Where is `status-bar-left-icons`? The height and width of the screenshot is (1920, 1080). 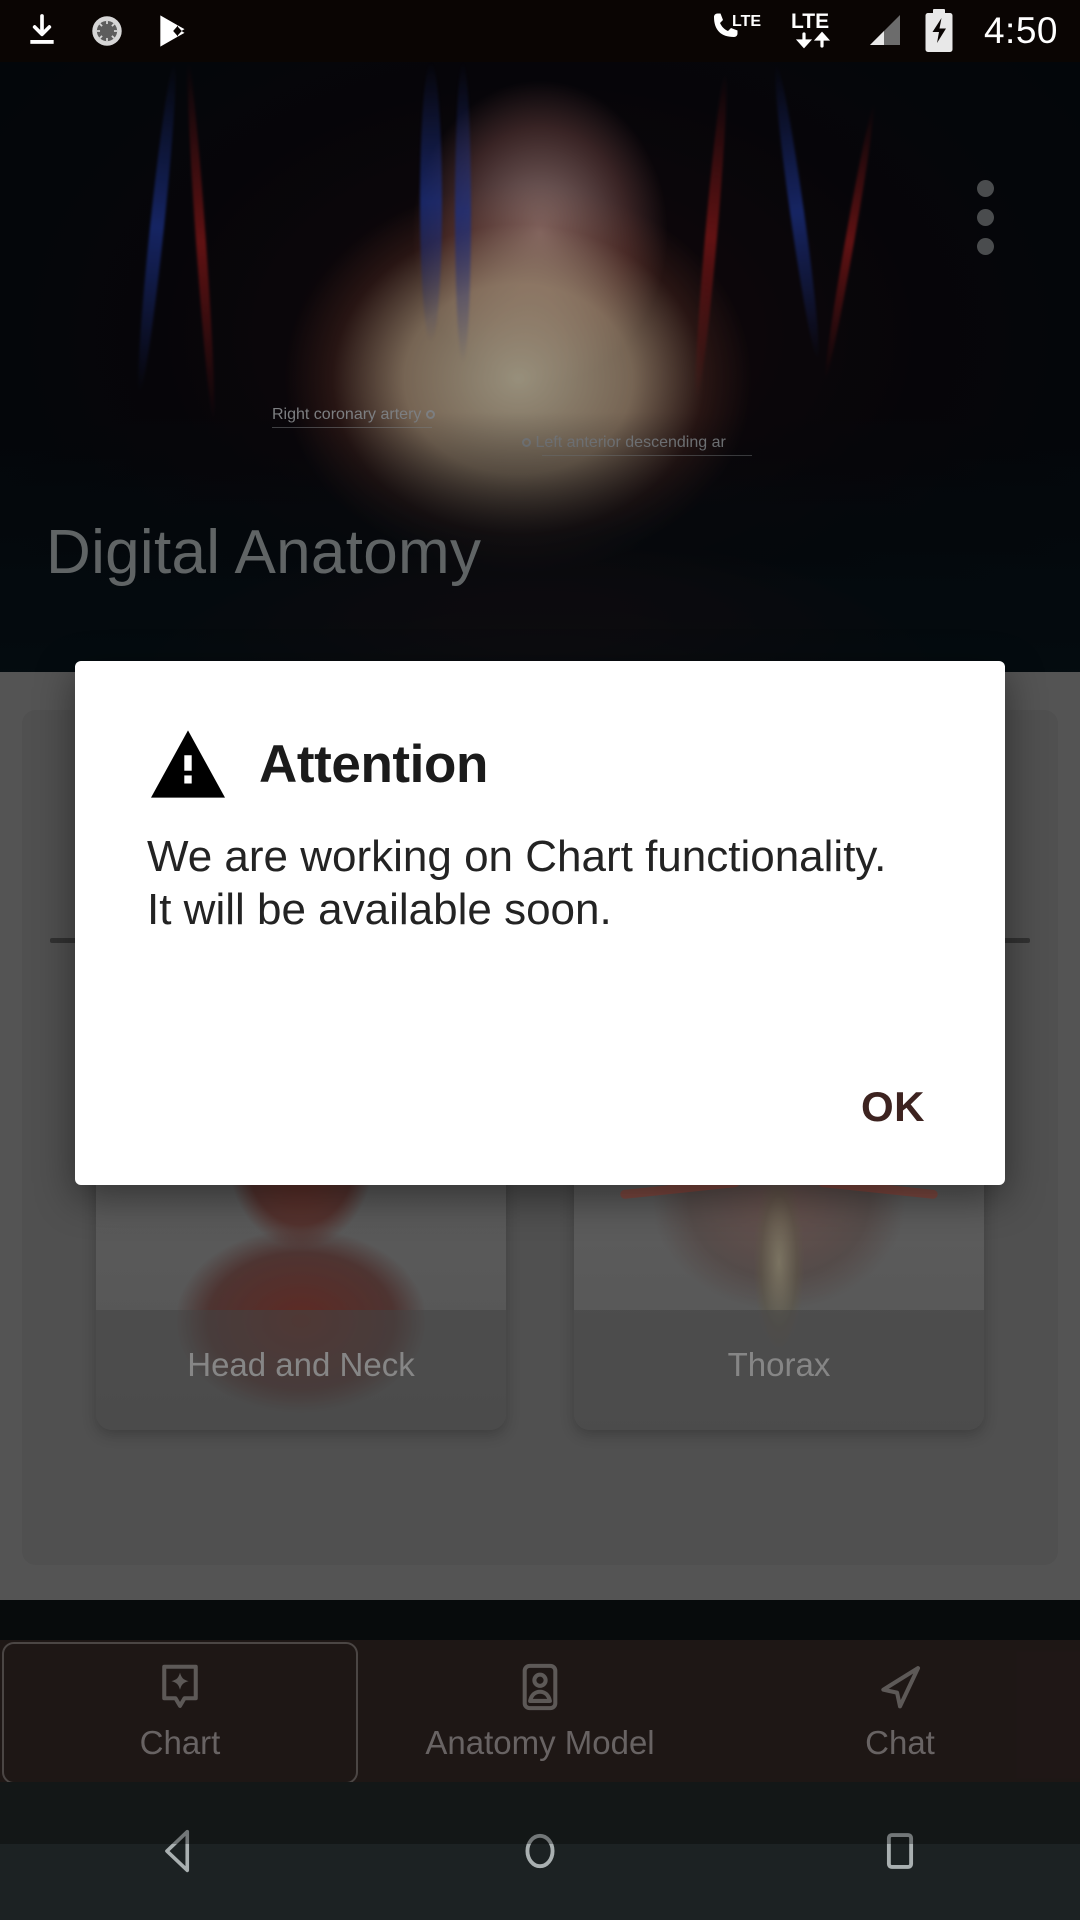 status-bar-left-icons is located at coordinates (107, 31).